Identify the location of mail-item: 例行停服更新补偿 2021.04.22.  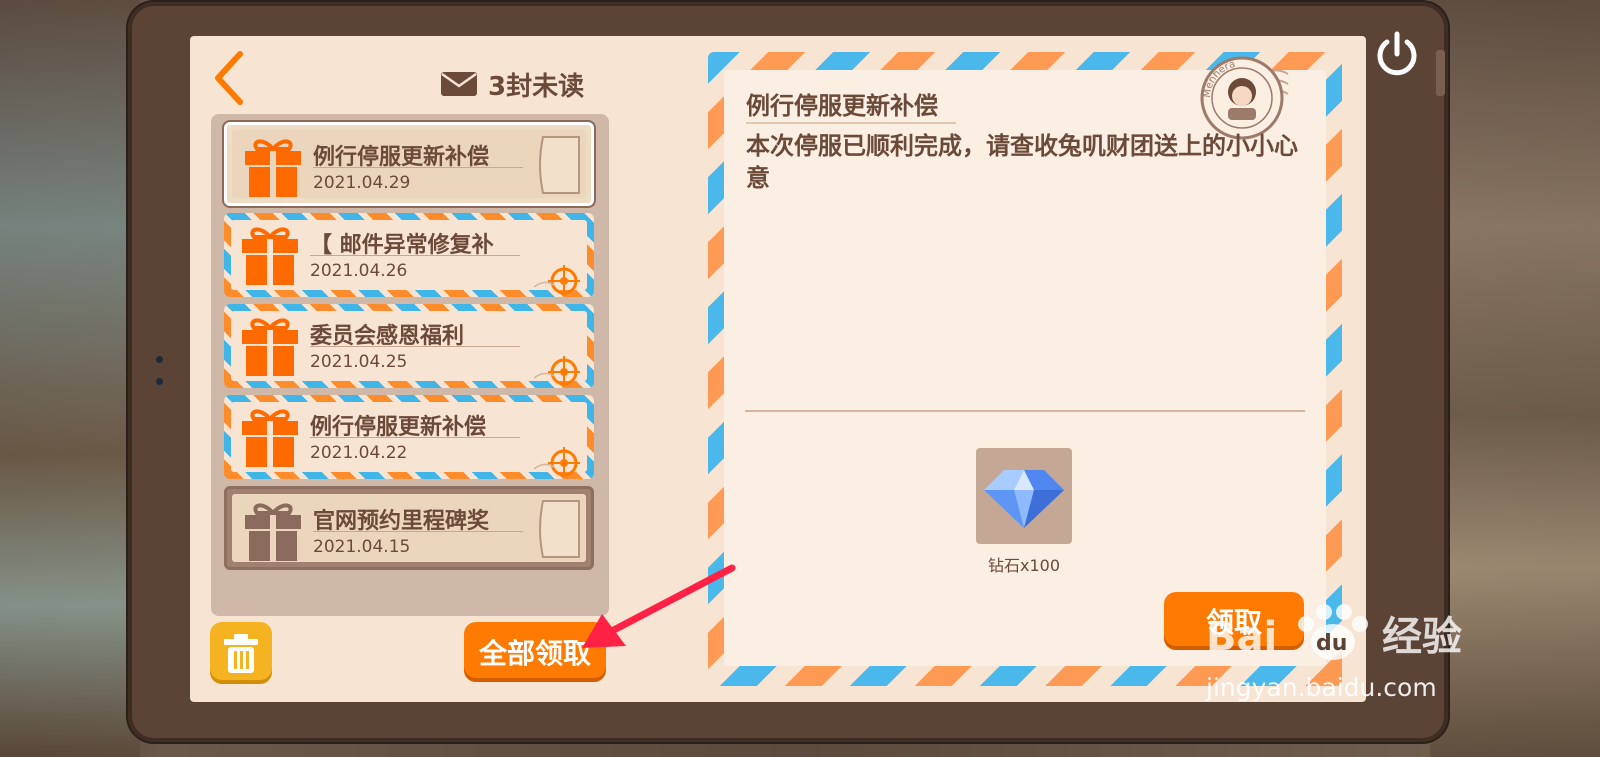
(409, 437).